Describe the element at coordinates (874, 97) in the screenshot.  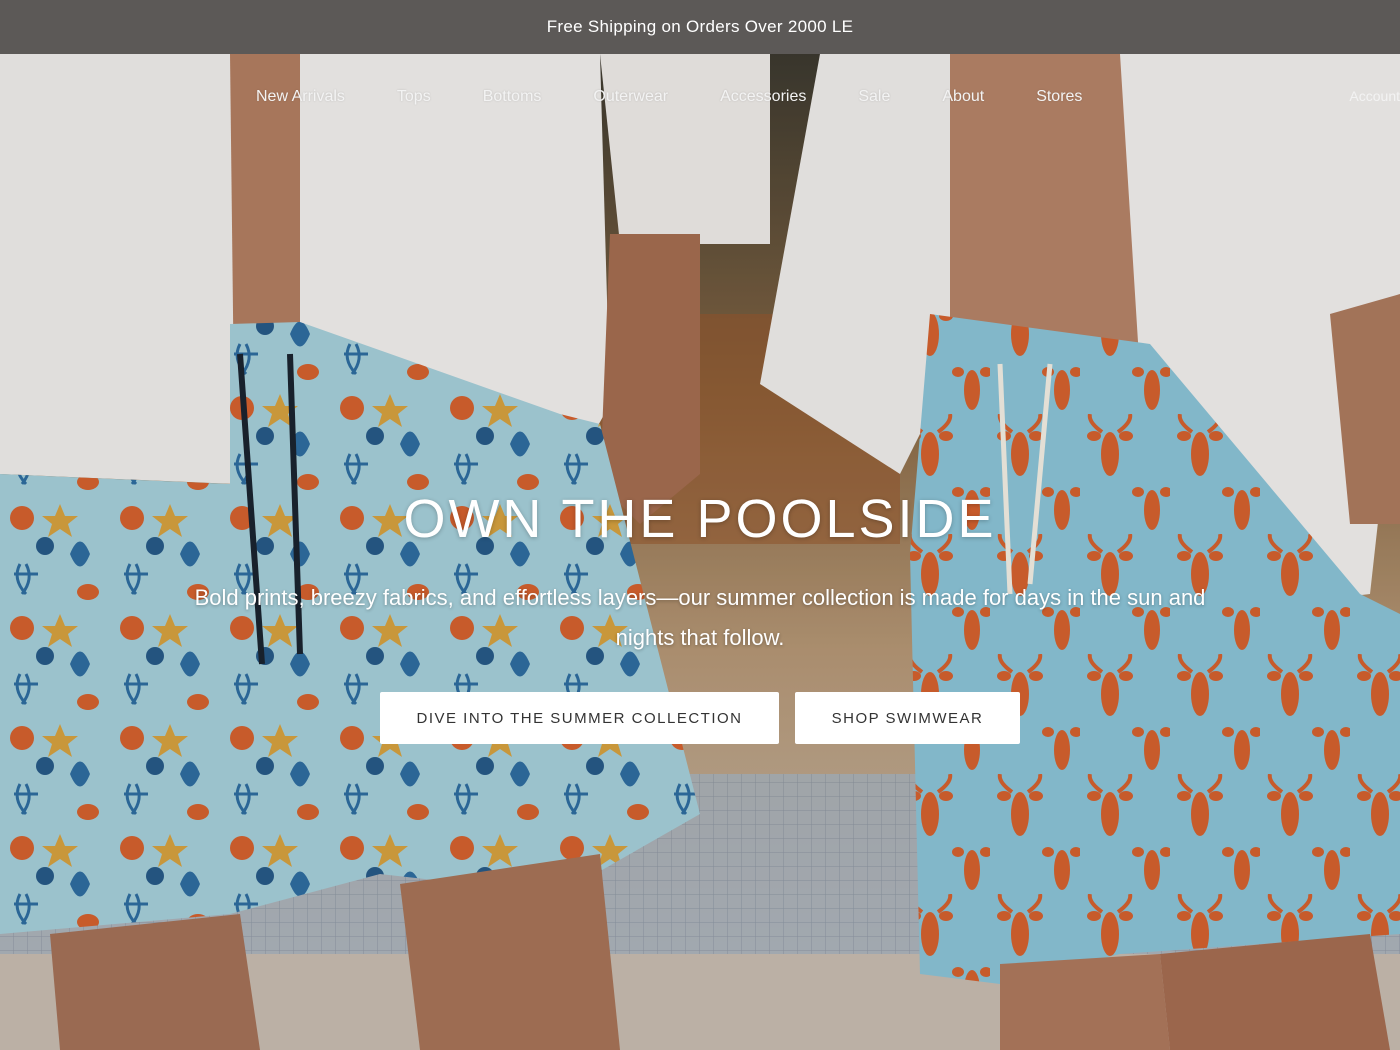
I see `nav-link-sale: Sale` at that location.